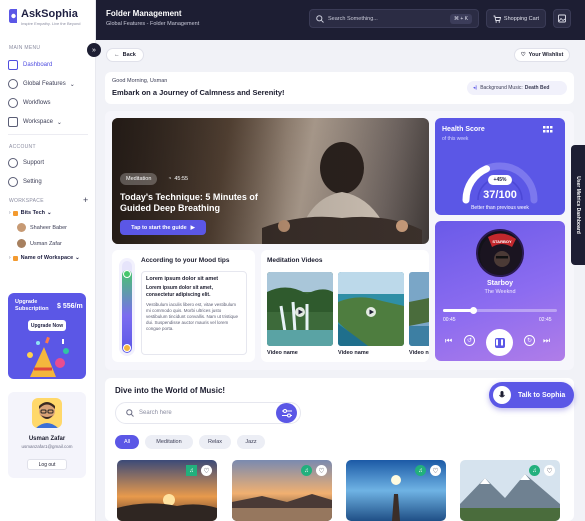  What do you see at coordinates (578, 205) in the screenshot?
I see `user-metrics-tab: User Metrics Dashboard` at bounding box center [578, 205].